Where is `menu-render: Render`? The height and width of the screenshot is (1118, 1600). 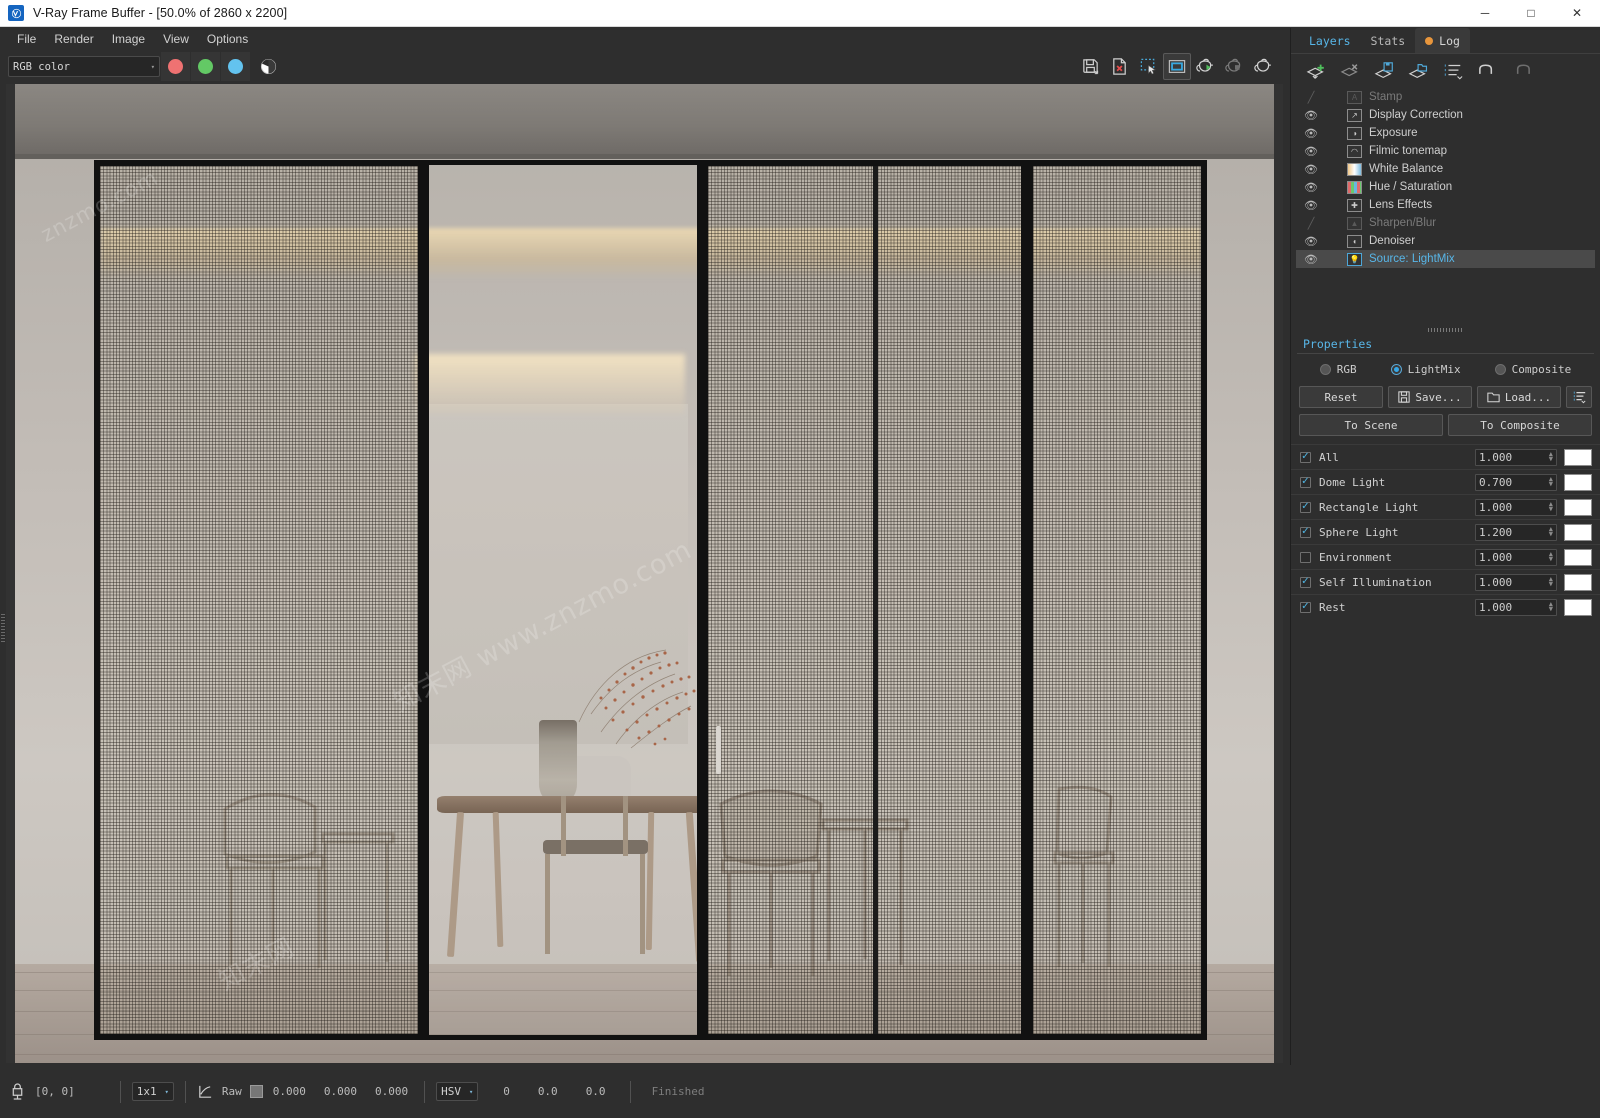 menu-render: Render is located at coordinates (73, 39).